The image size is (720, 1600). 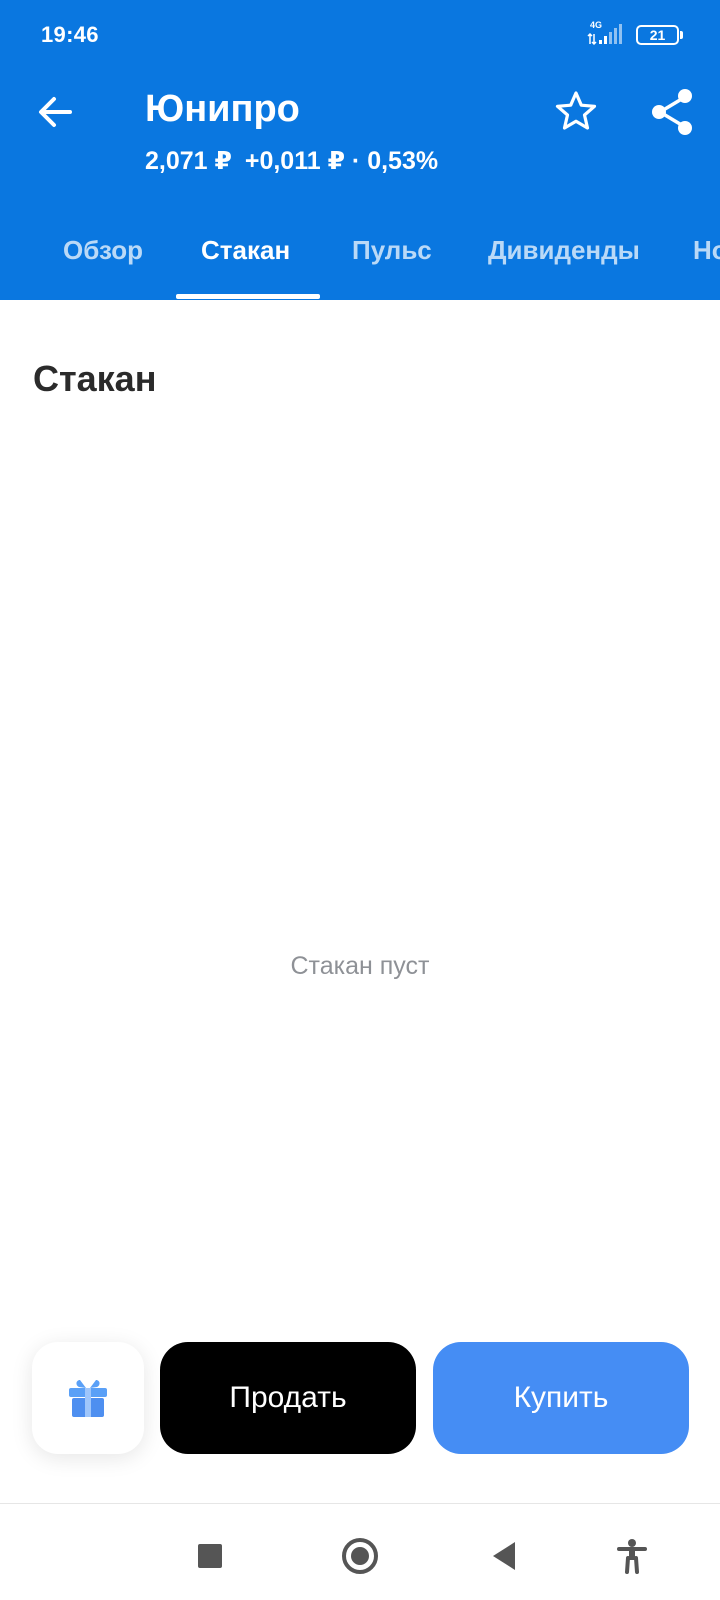 What do you see at coordinates (564, 250) in the screenshot?
I see `tab-dividends: Дивиденды` at bounding box center [564, 250].